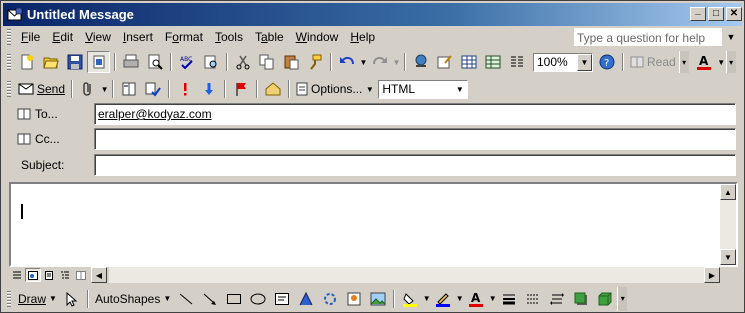  What do you see at coordinates (353, 299) in the screenshot?
I see `clip-art-icon` at bounding box center [353, 299].